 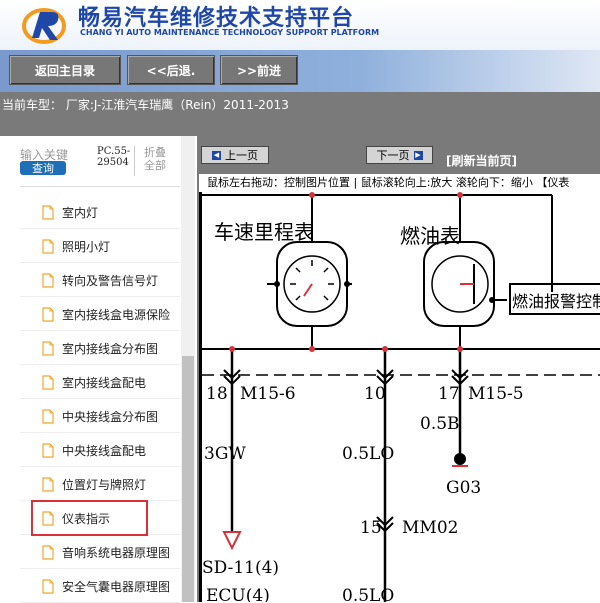 What do you see at coordinates (104, 484) in the screenshot?
I see `tree-item-label: 位置灯与牌照灯` at bounding box center [104, 484].